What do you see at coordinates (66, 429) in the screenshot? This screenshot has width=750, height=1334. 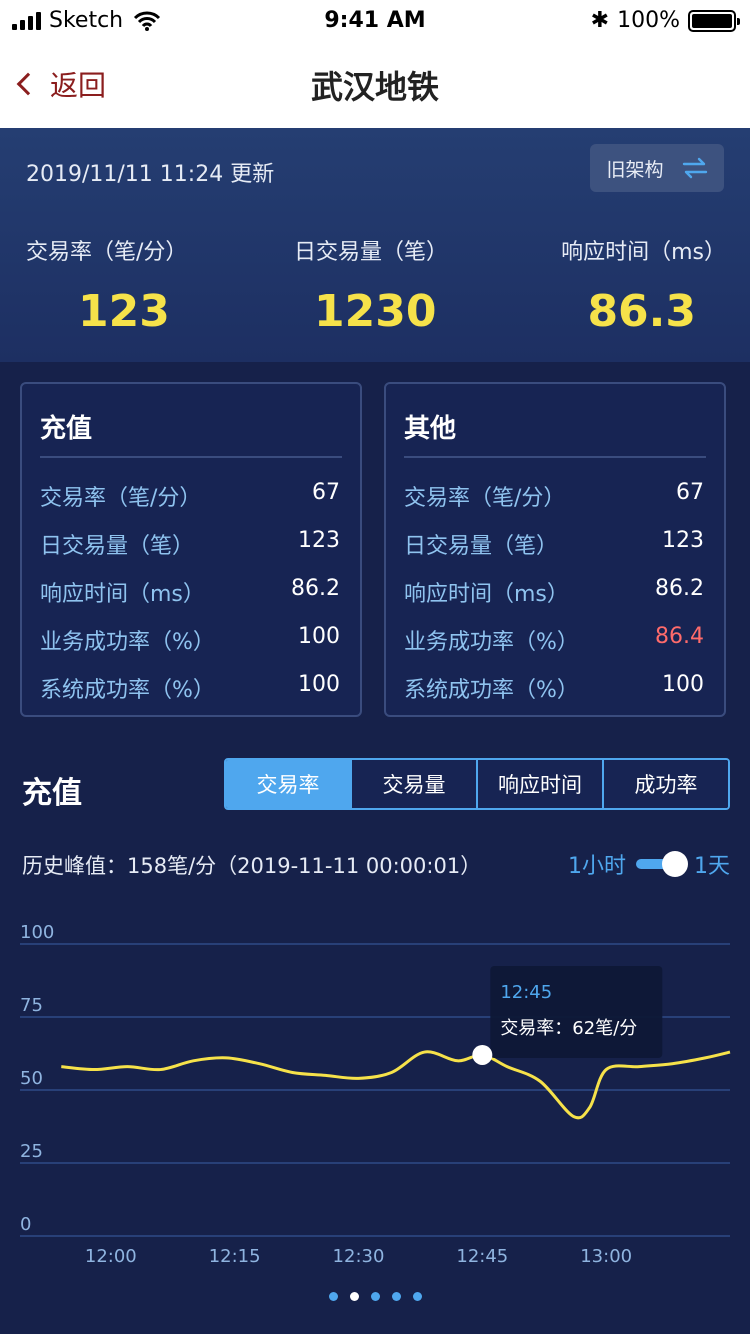 I see `card-title: 充值` at bounding box center [66, 429].